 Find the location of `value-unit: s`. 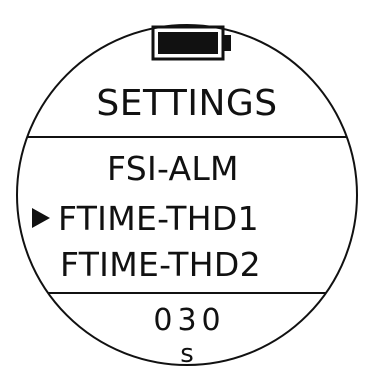

value-unit: s is located at coordinates (187, 354).